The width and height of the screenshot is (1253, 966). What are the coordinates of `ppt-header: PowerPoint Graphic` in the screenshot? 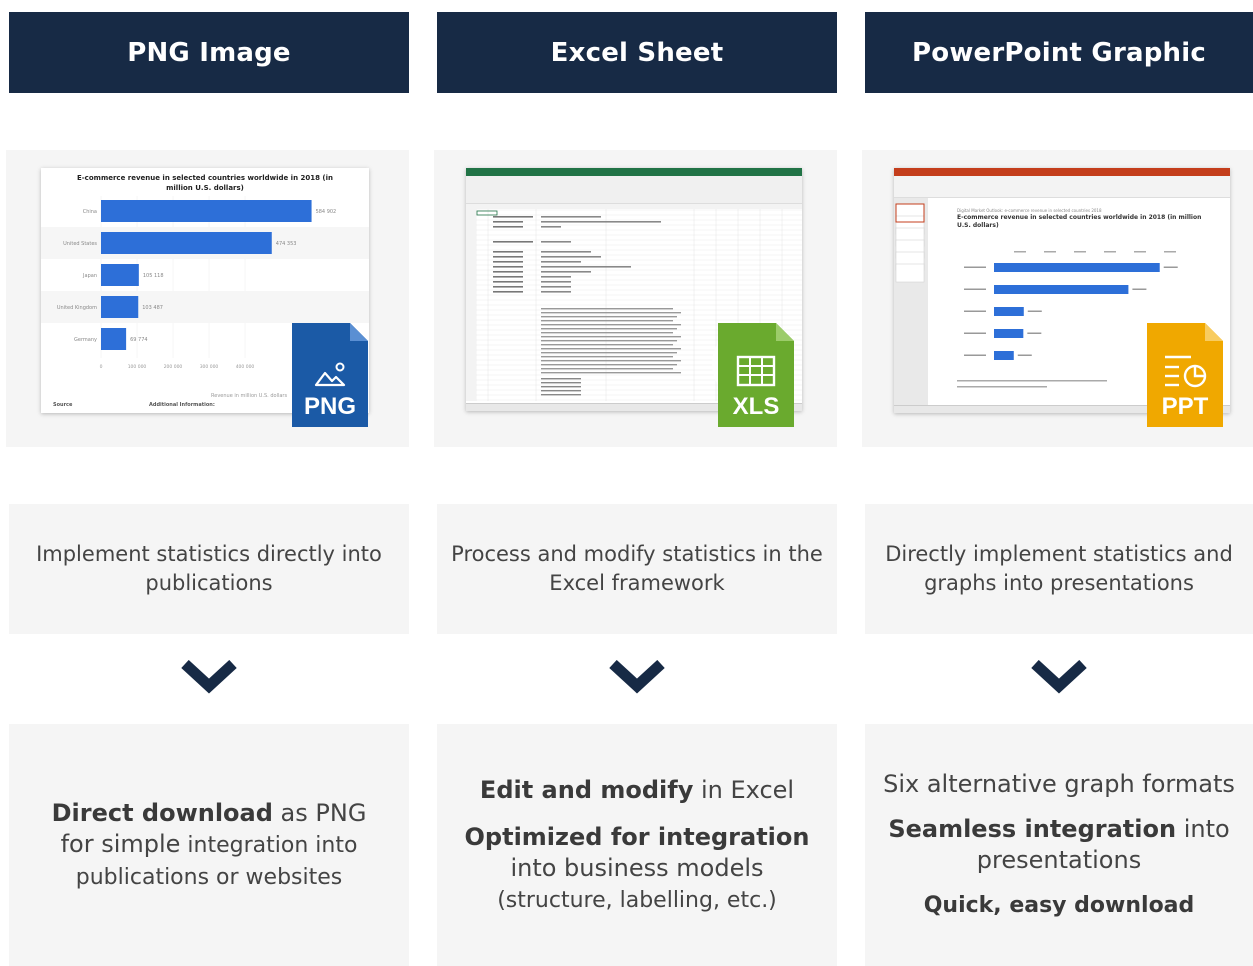 It's located at (1059, 52).